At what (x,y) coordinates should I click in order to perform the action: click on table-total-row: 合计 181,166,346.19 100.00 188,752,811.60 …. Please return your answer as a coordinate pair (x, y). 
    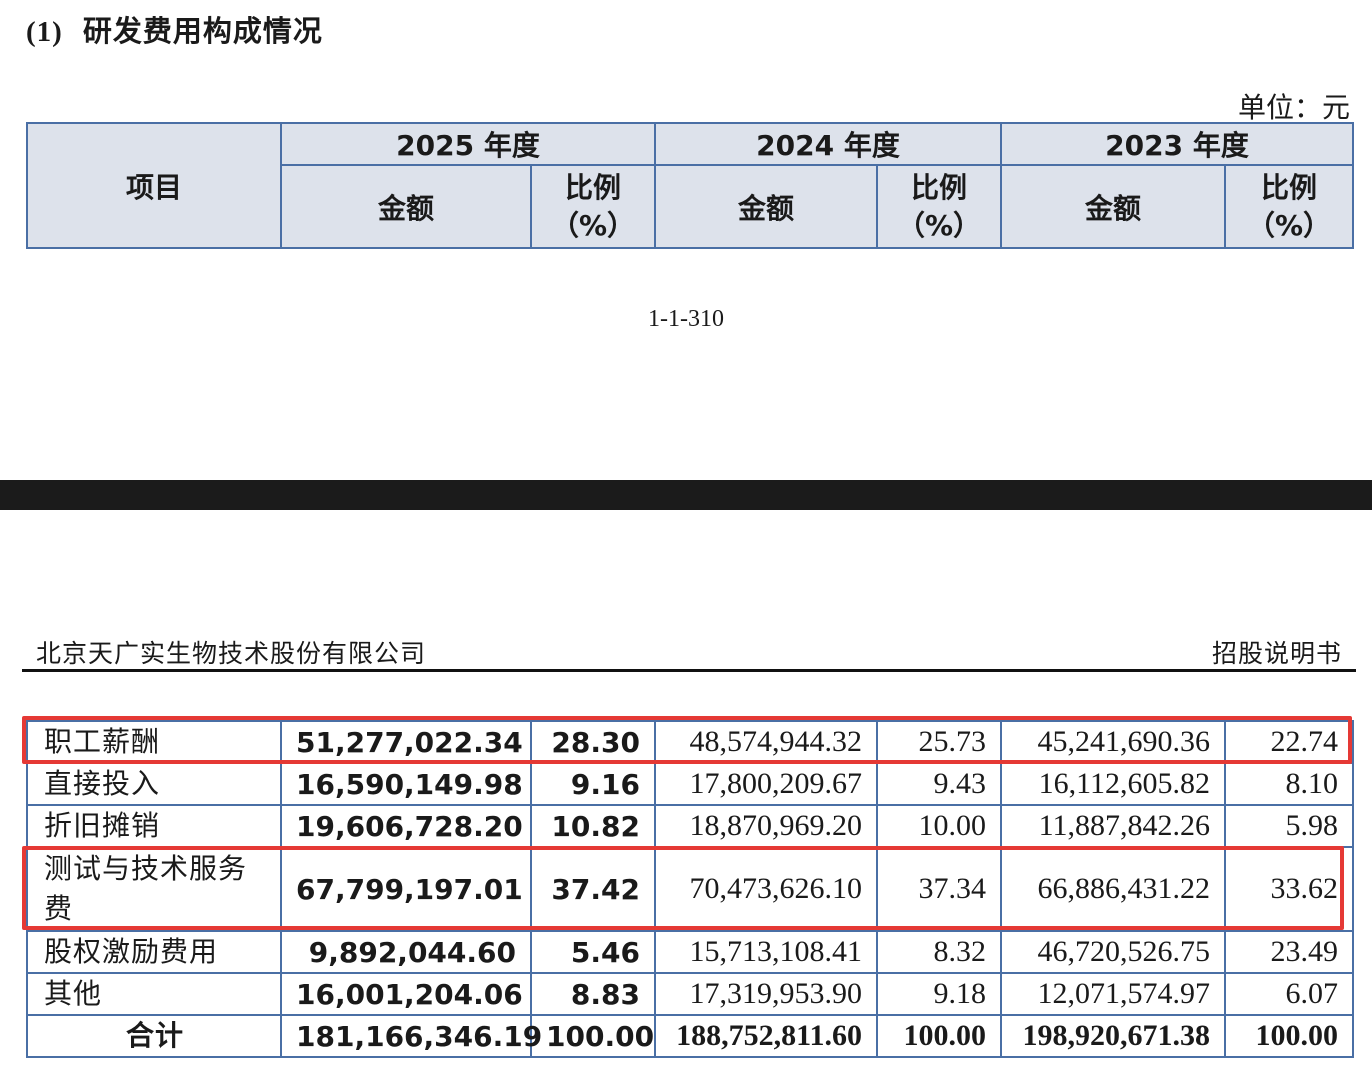
    Looking at the image, I should click on (690, 1036).